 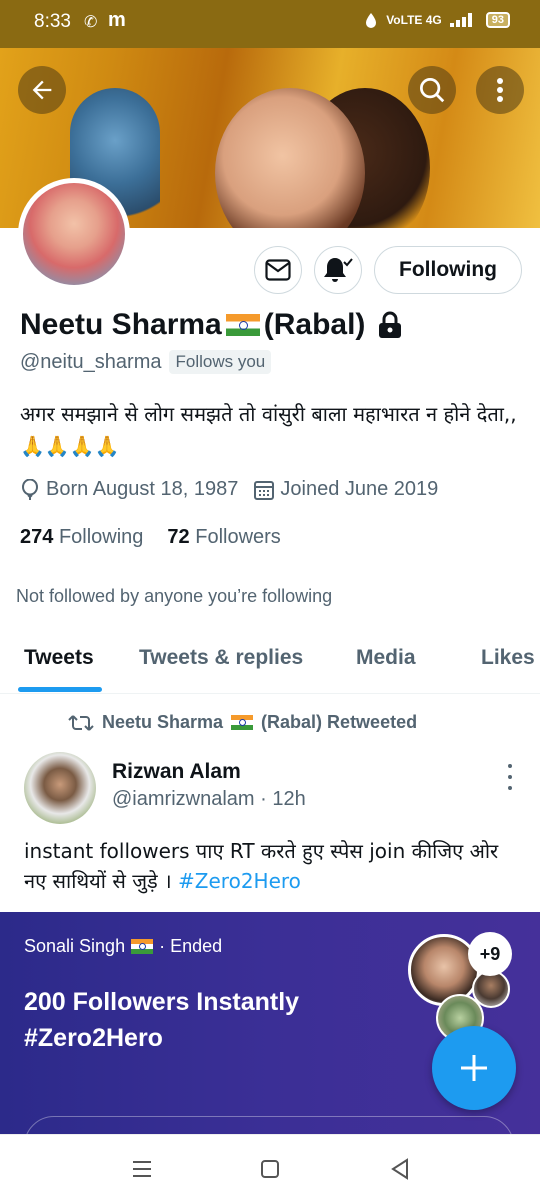 I want to click on following-label: Following, so click(x=101, y=537).